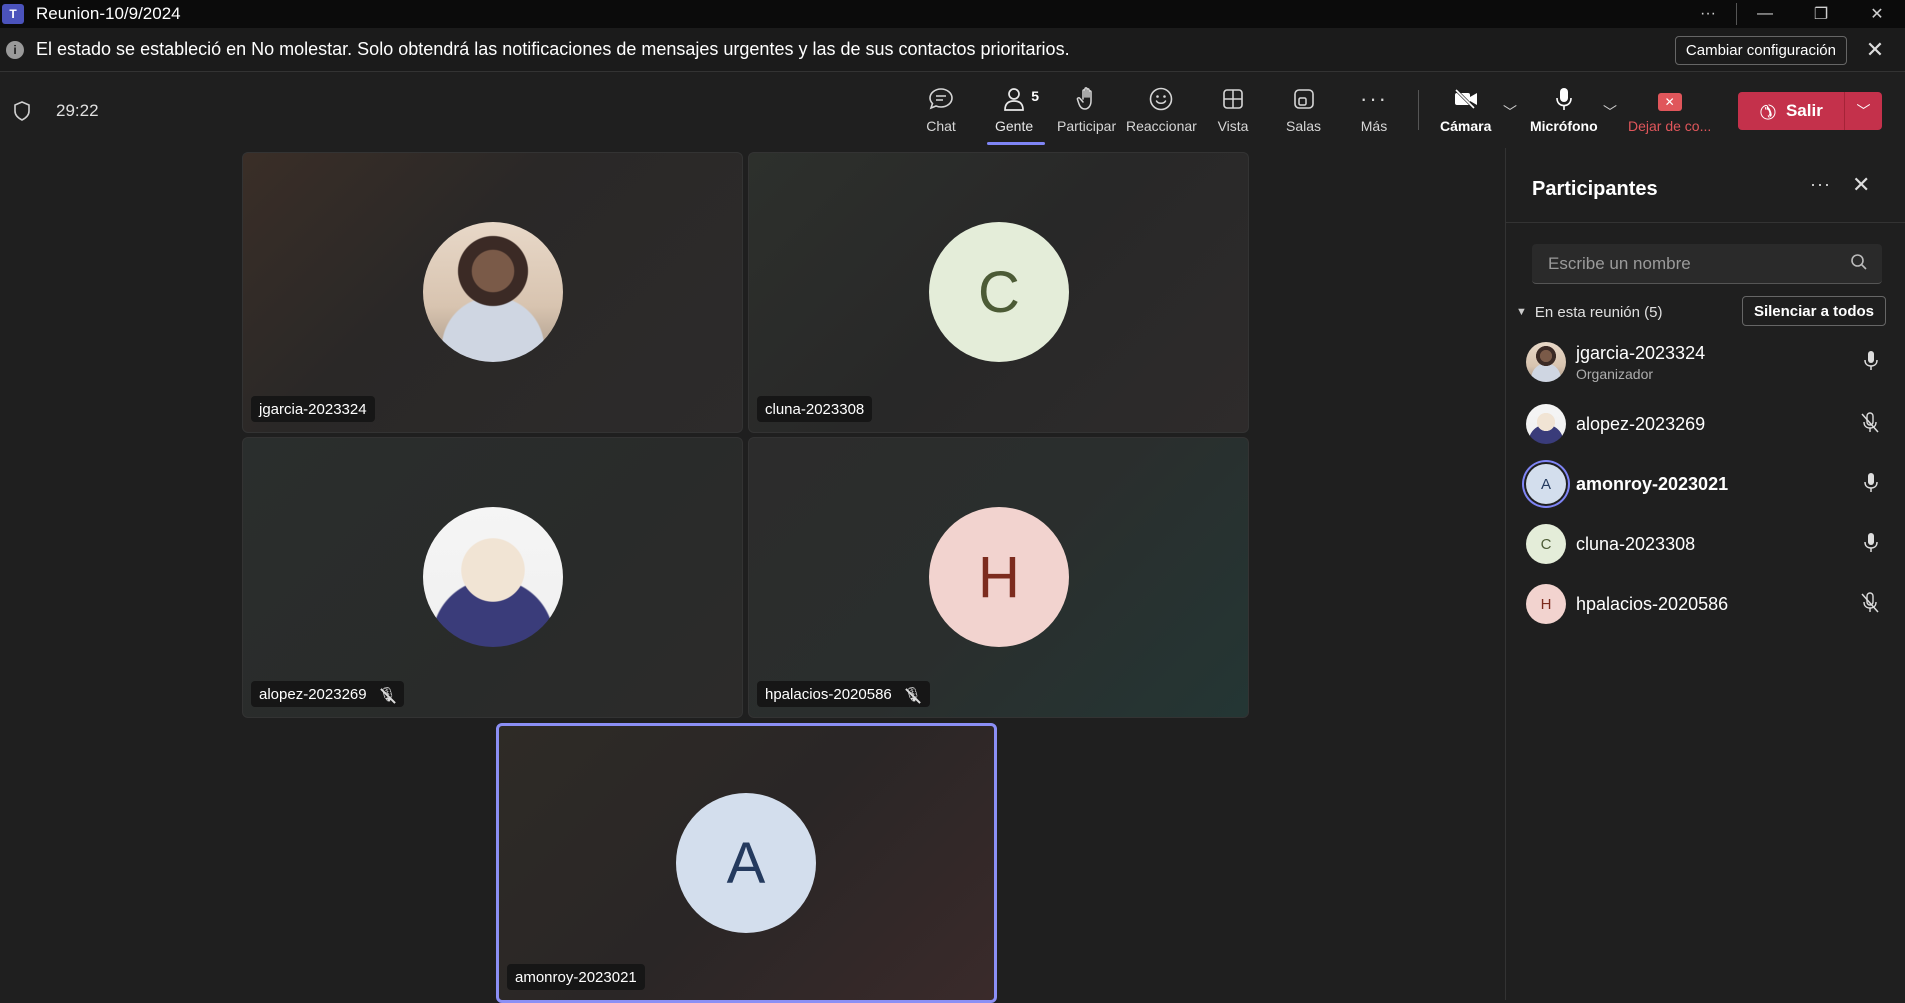 The image size is (1905, 1003). I want to click on grid-view-icon, so click(1233, 99).